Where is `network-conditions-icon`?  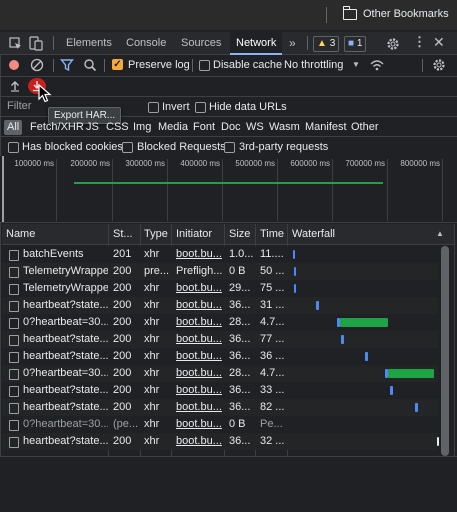
network-conditions-icon is located at coordinates (377, 65).